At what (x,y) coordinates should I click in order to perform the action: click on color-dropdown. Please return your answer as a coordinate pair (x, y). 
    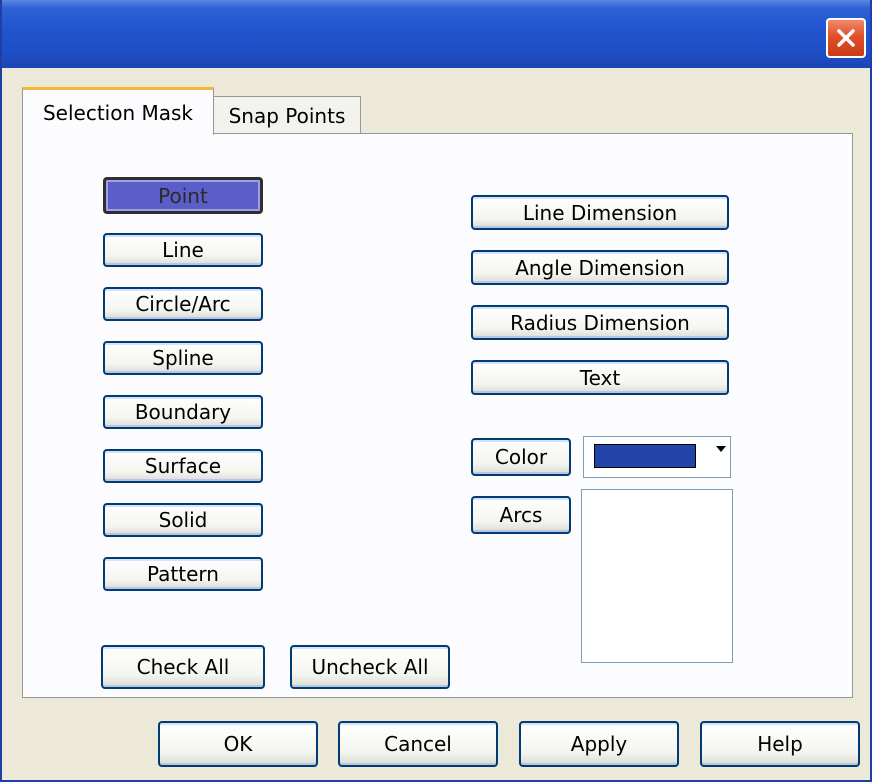
    Looking at the image, I should click on (657, 457).